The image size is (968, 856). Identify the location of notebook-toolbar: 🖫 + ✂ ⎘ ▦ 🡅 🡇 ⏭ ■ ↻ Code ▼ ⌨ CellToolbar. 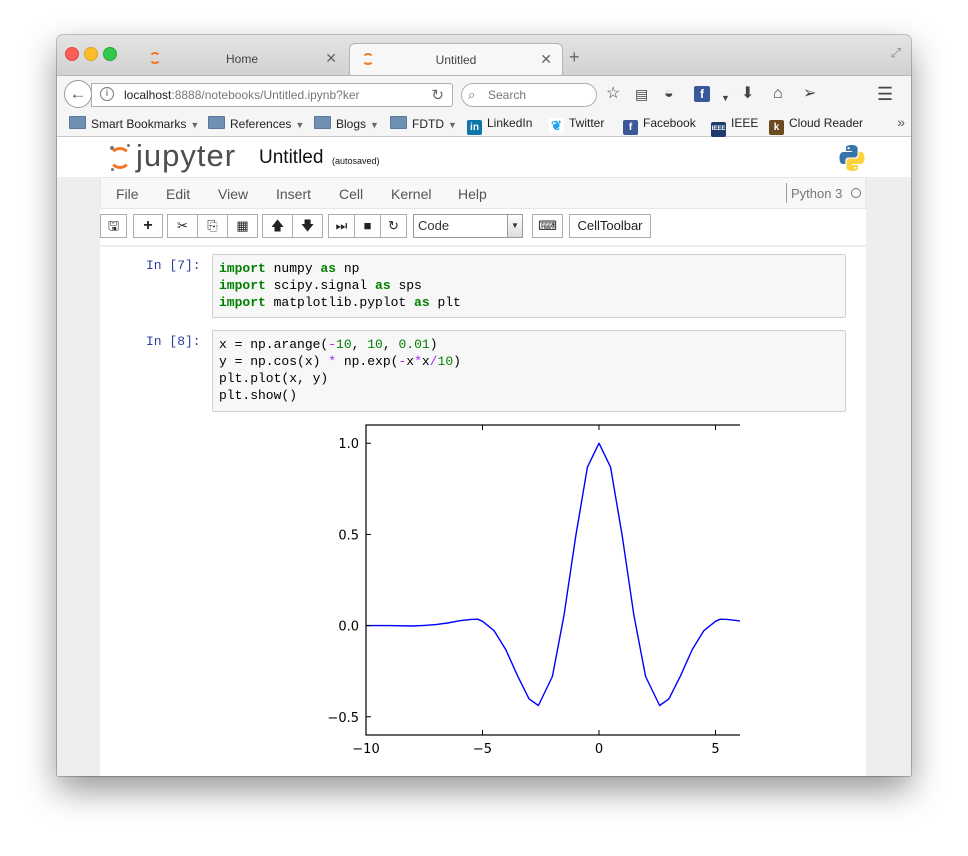
(483, 227).